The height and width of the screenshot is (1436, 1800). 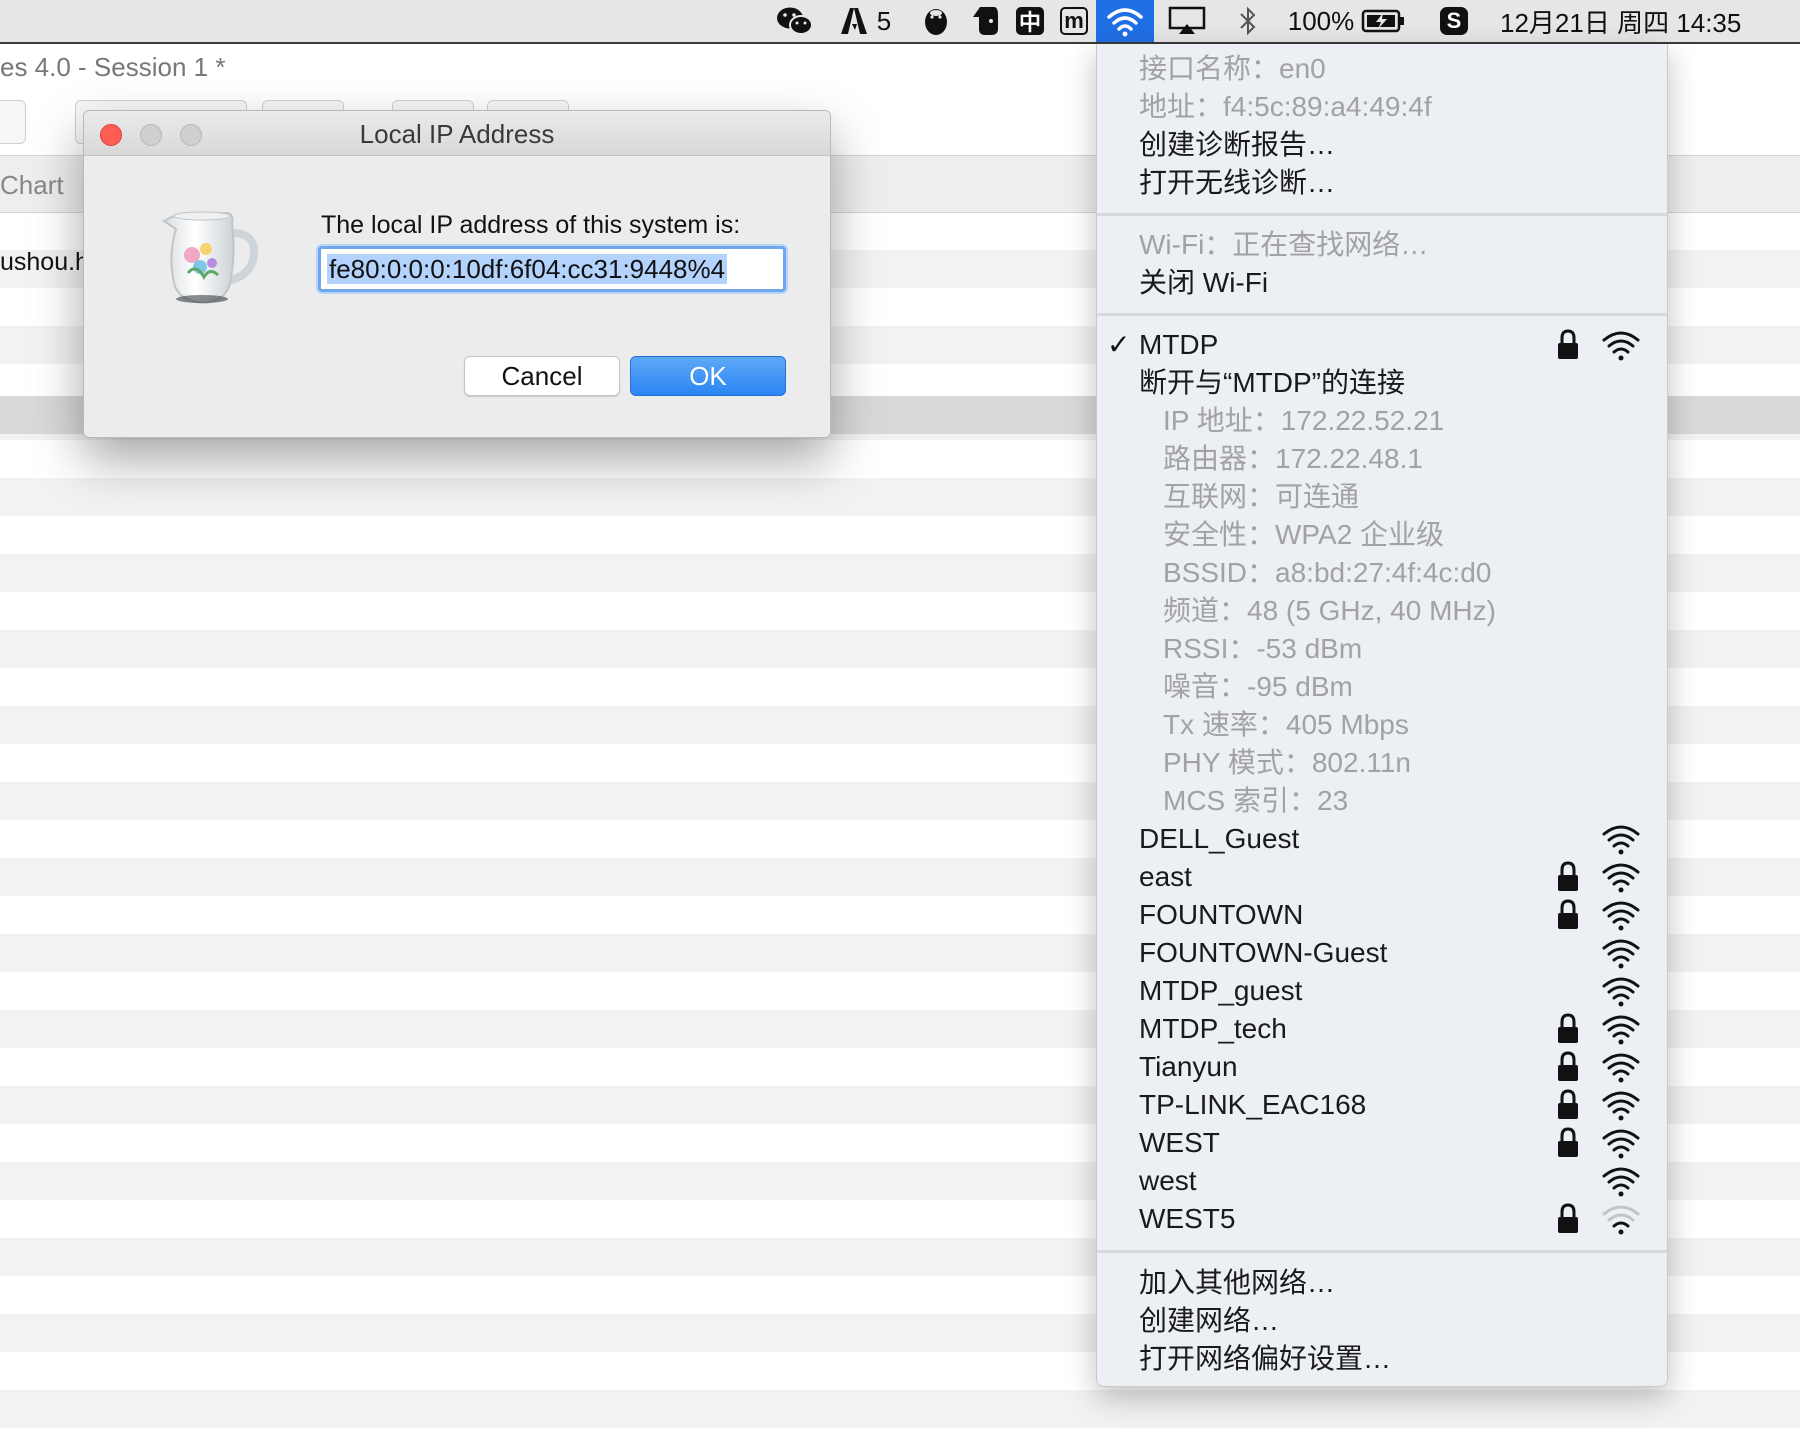 What do you see at coordinates (32, 185) in the screenshot?
I see `app-header-label: Chart` at bounding box center [32, 185].